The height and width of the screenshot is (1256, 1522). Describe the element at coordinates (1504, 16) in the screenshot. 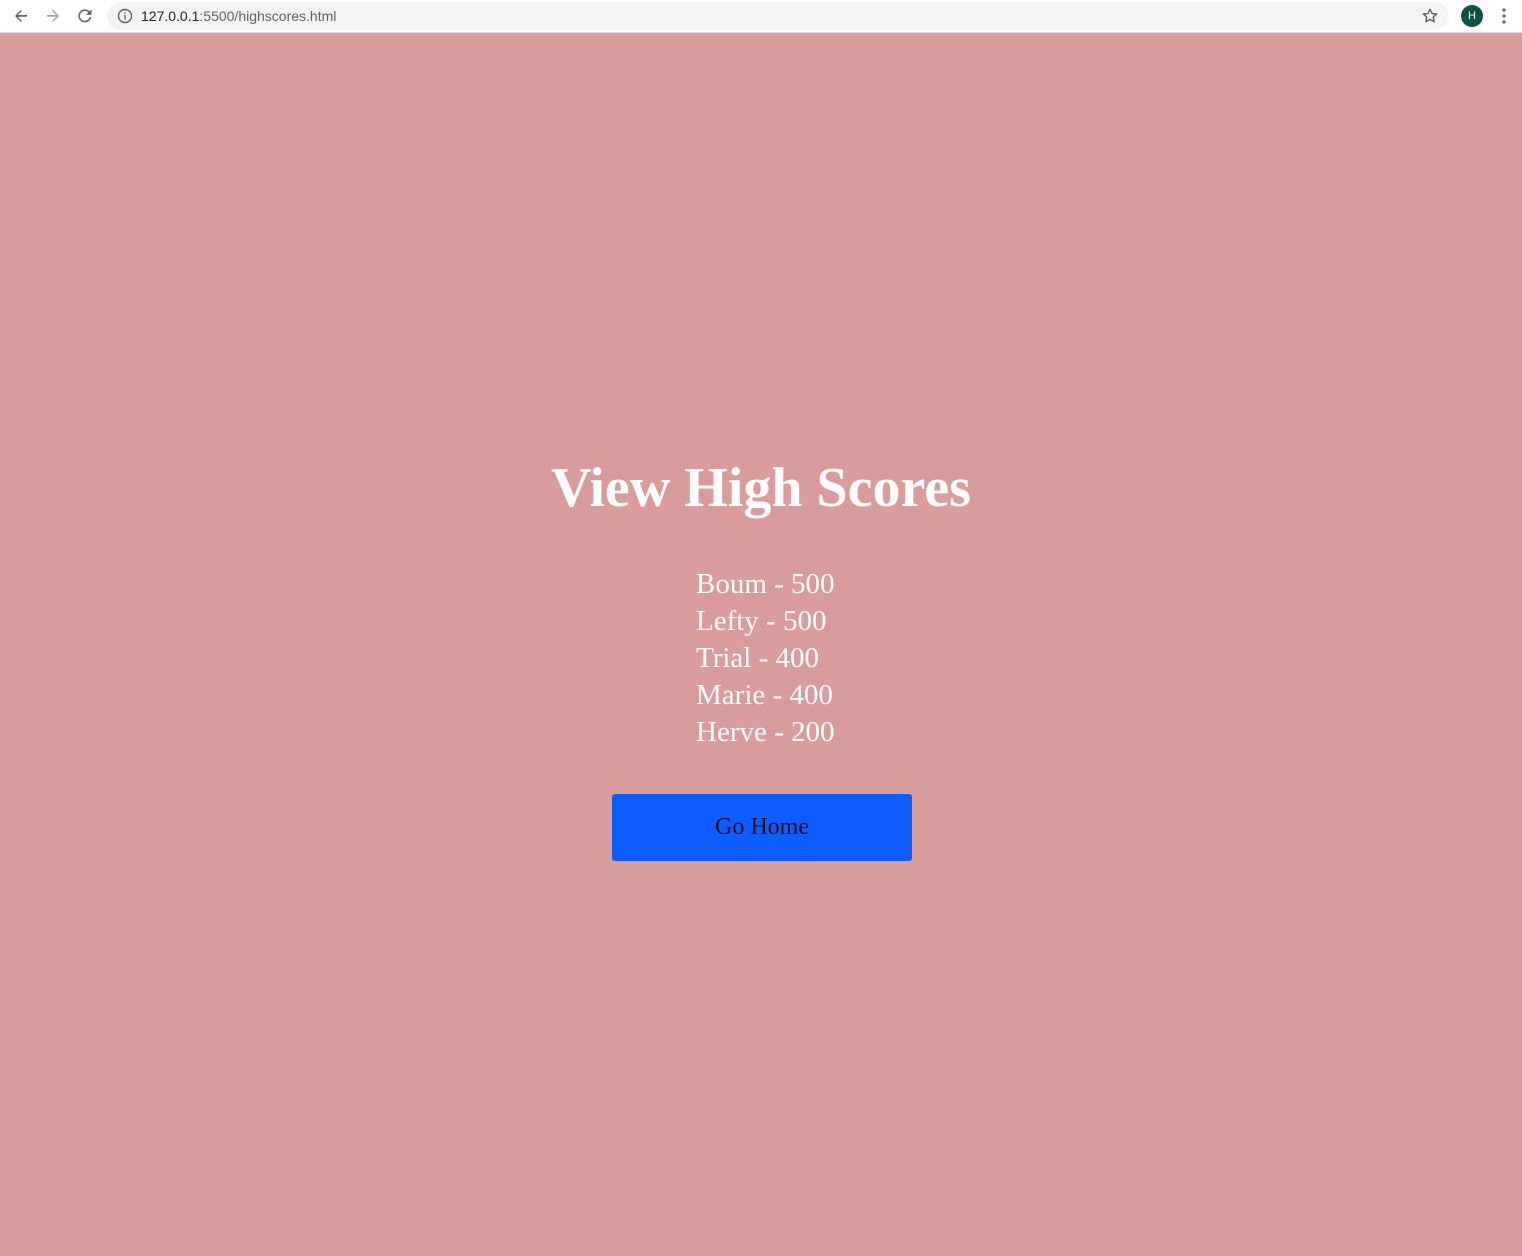

I see `kebab-menu-icon` at that location.